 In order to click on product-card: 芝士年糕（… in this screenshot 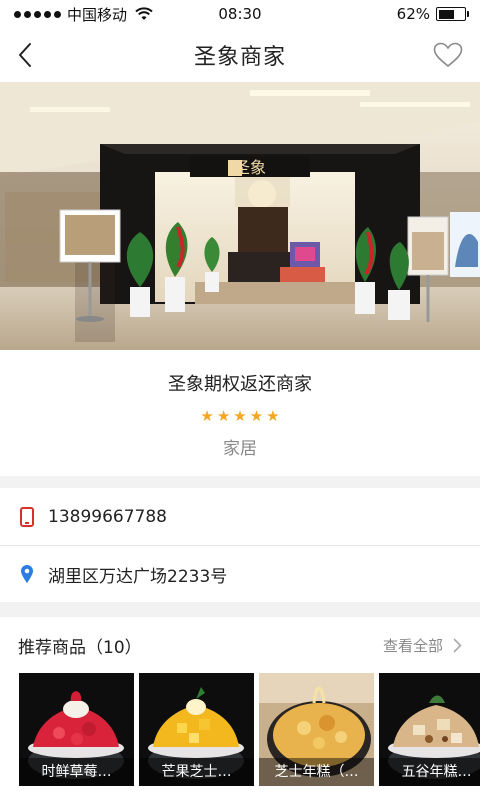, I will do `click(316, 729)`.